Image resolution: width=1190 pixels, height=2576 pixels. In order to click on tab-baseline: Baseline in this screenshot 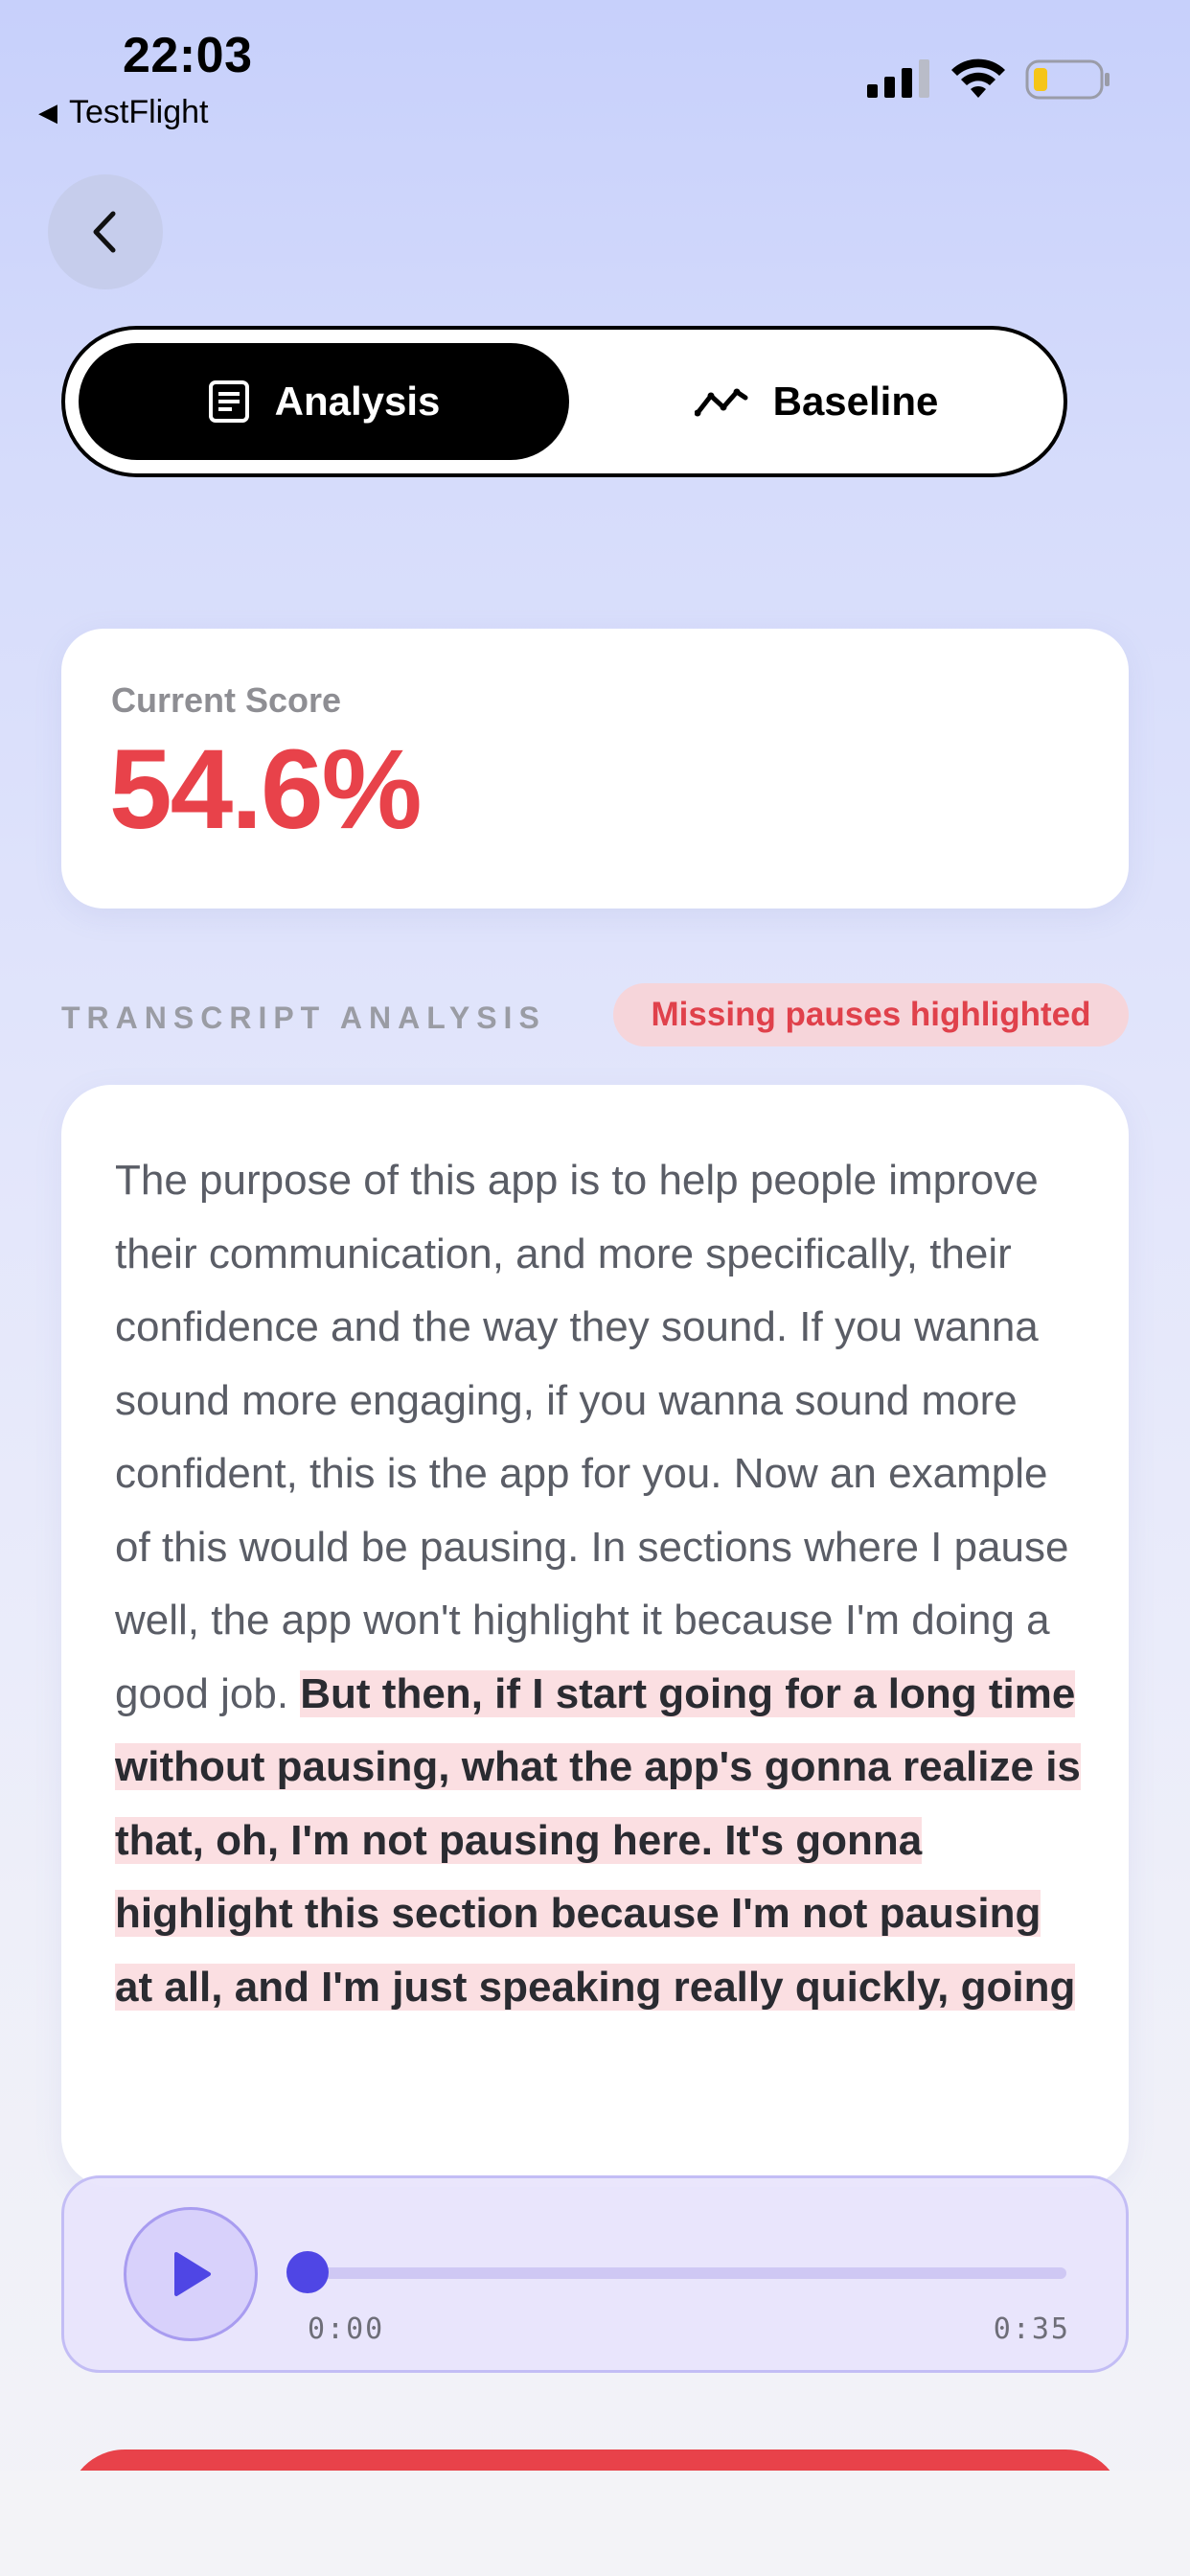, I will do `click(817, 401)`.